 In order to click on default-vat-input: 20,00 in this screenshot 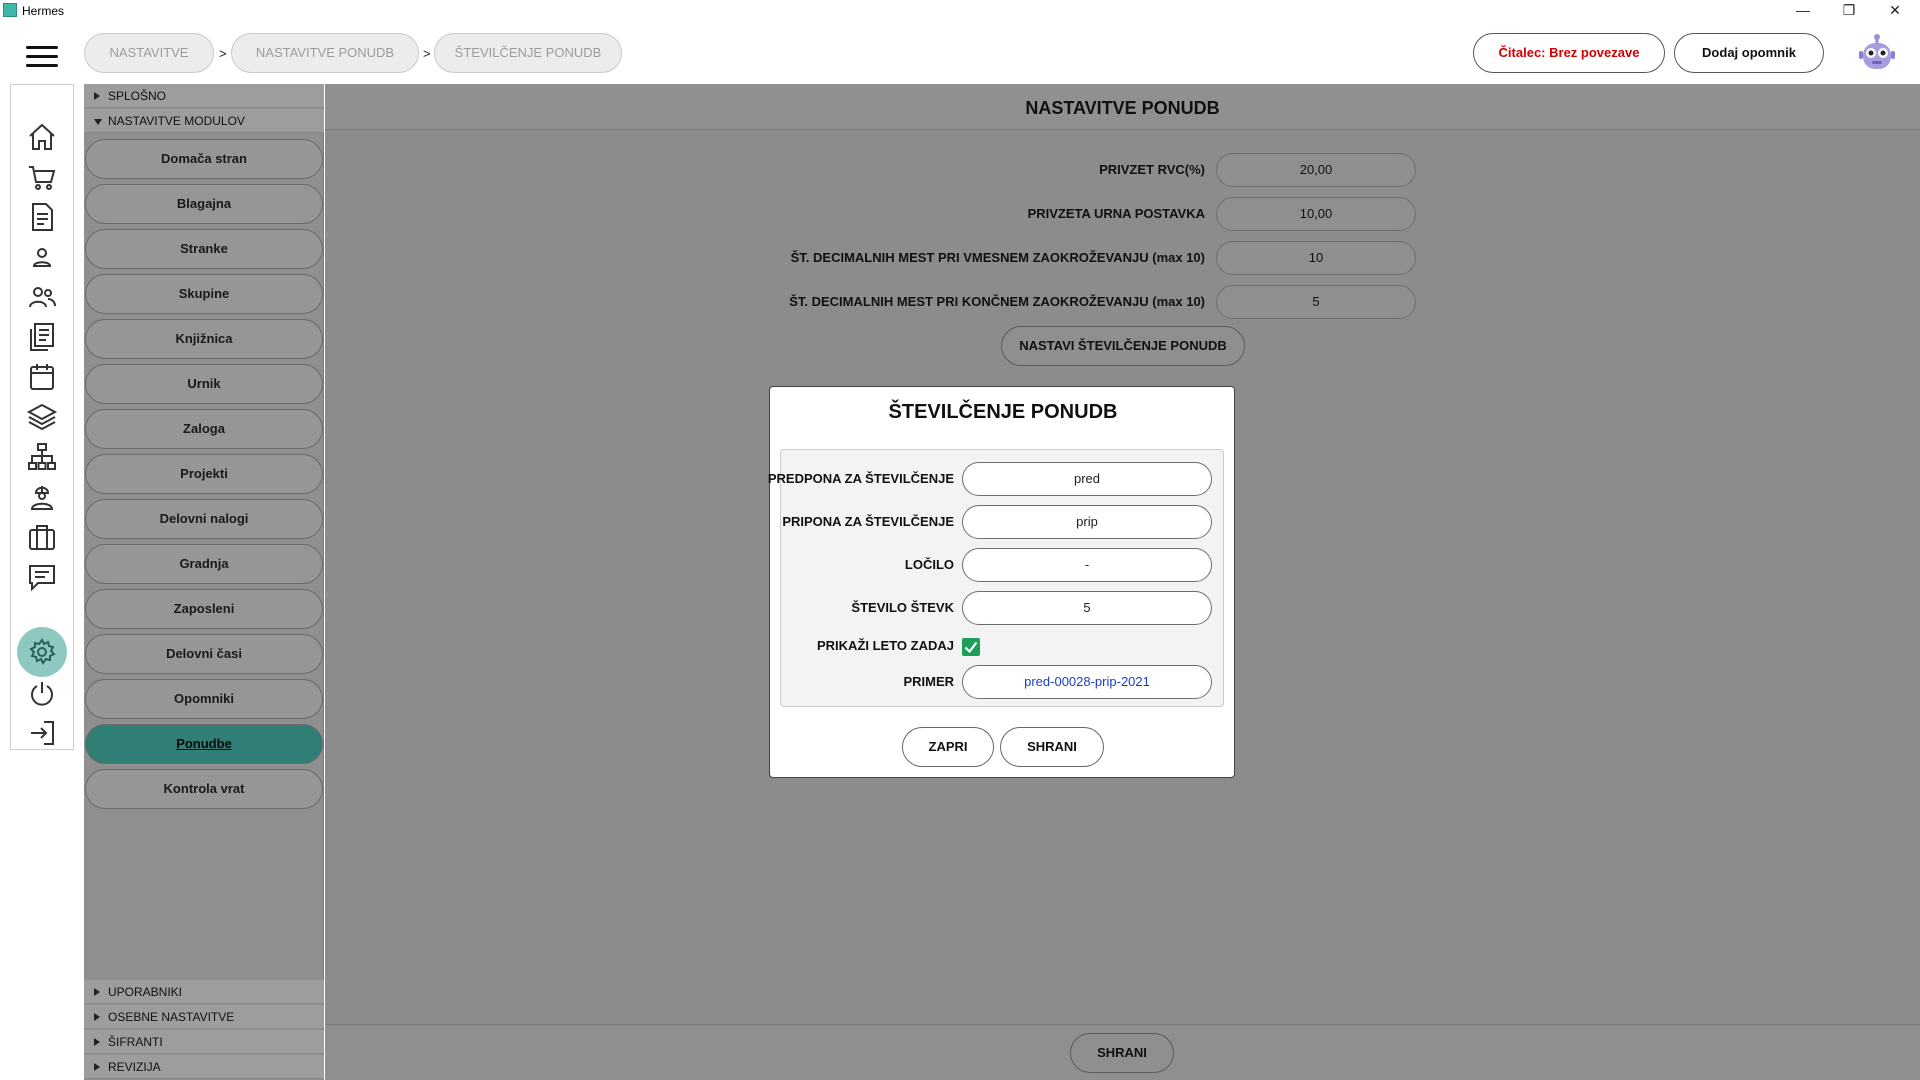, I will do `click(1316, 170)`.